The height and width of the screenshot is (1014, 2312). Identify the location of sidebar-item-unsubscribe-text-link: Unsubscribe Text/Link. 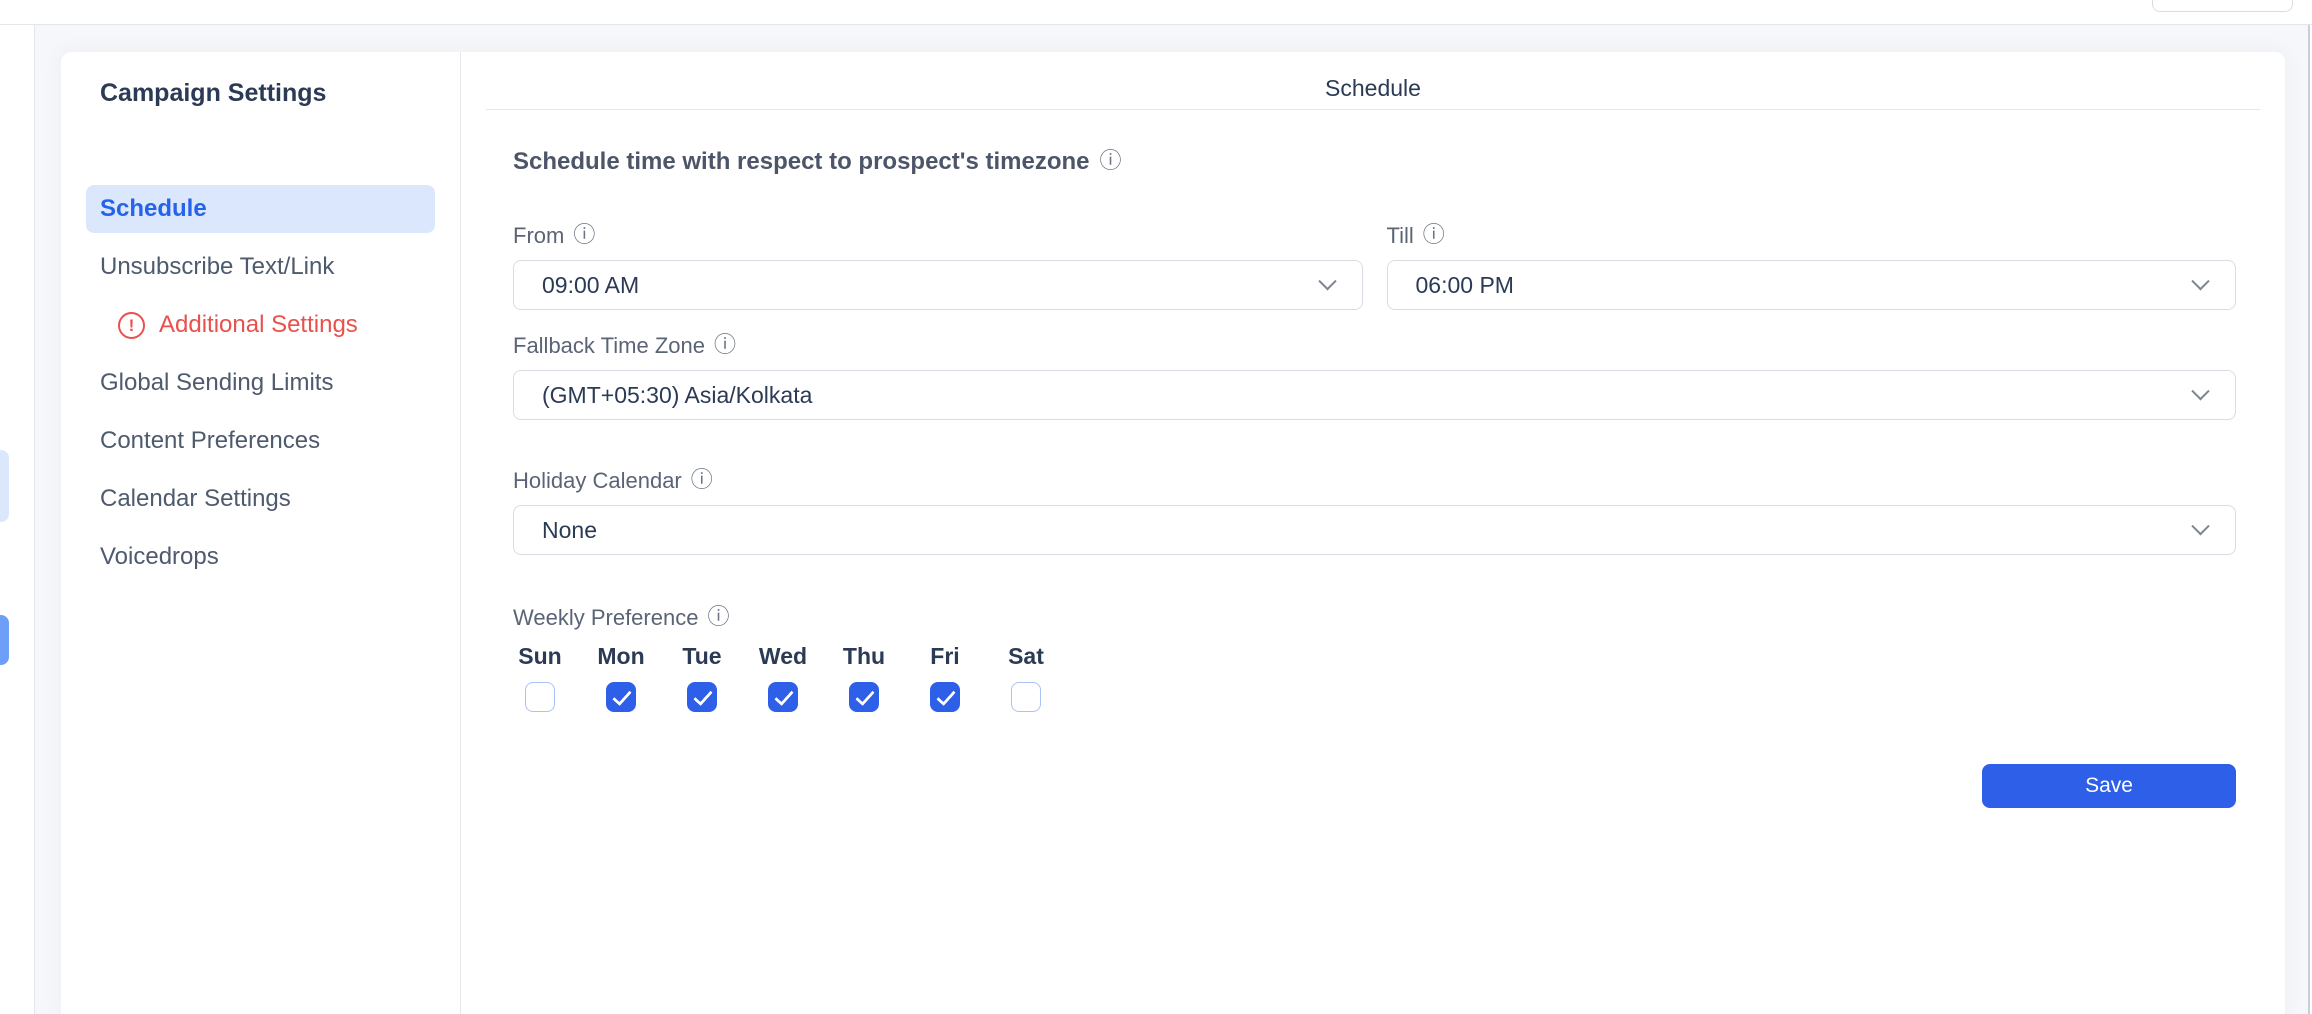
(260, 267).